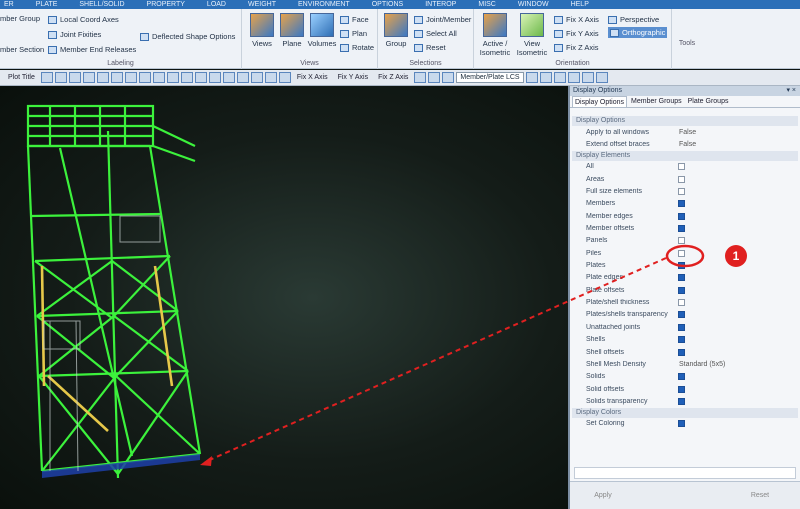 This screenshot has height=509, width=800. What do you see at coordinates (545, 77) in the screenshot?
I see `lookup-icon` at bounding box center [545, 77].